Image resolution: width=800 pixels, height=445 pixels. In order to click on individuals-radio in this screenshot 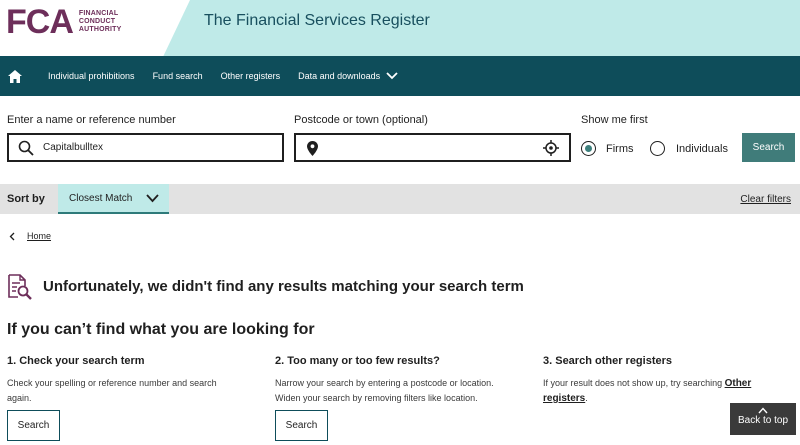, I will do `click(657, 148)`.